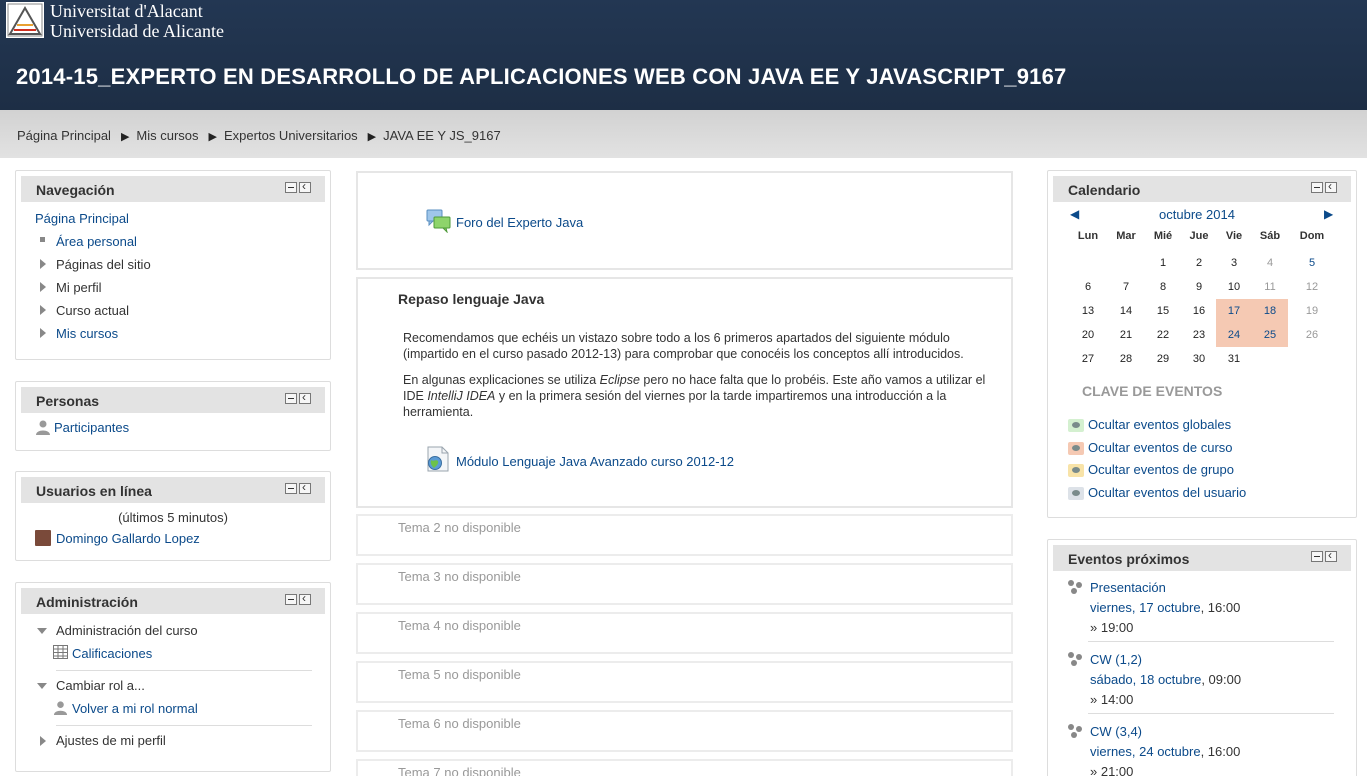 This screenshot has width=1367, height=776. Describe the element at coordinates (173, 517) in the screenshot. I see `online-users-subtitle: (últimos 5 minutos)` at that location.